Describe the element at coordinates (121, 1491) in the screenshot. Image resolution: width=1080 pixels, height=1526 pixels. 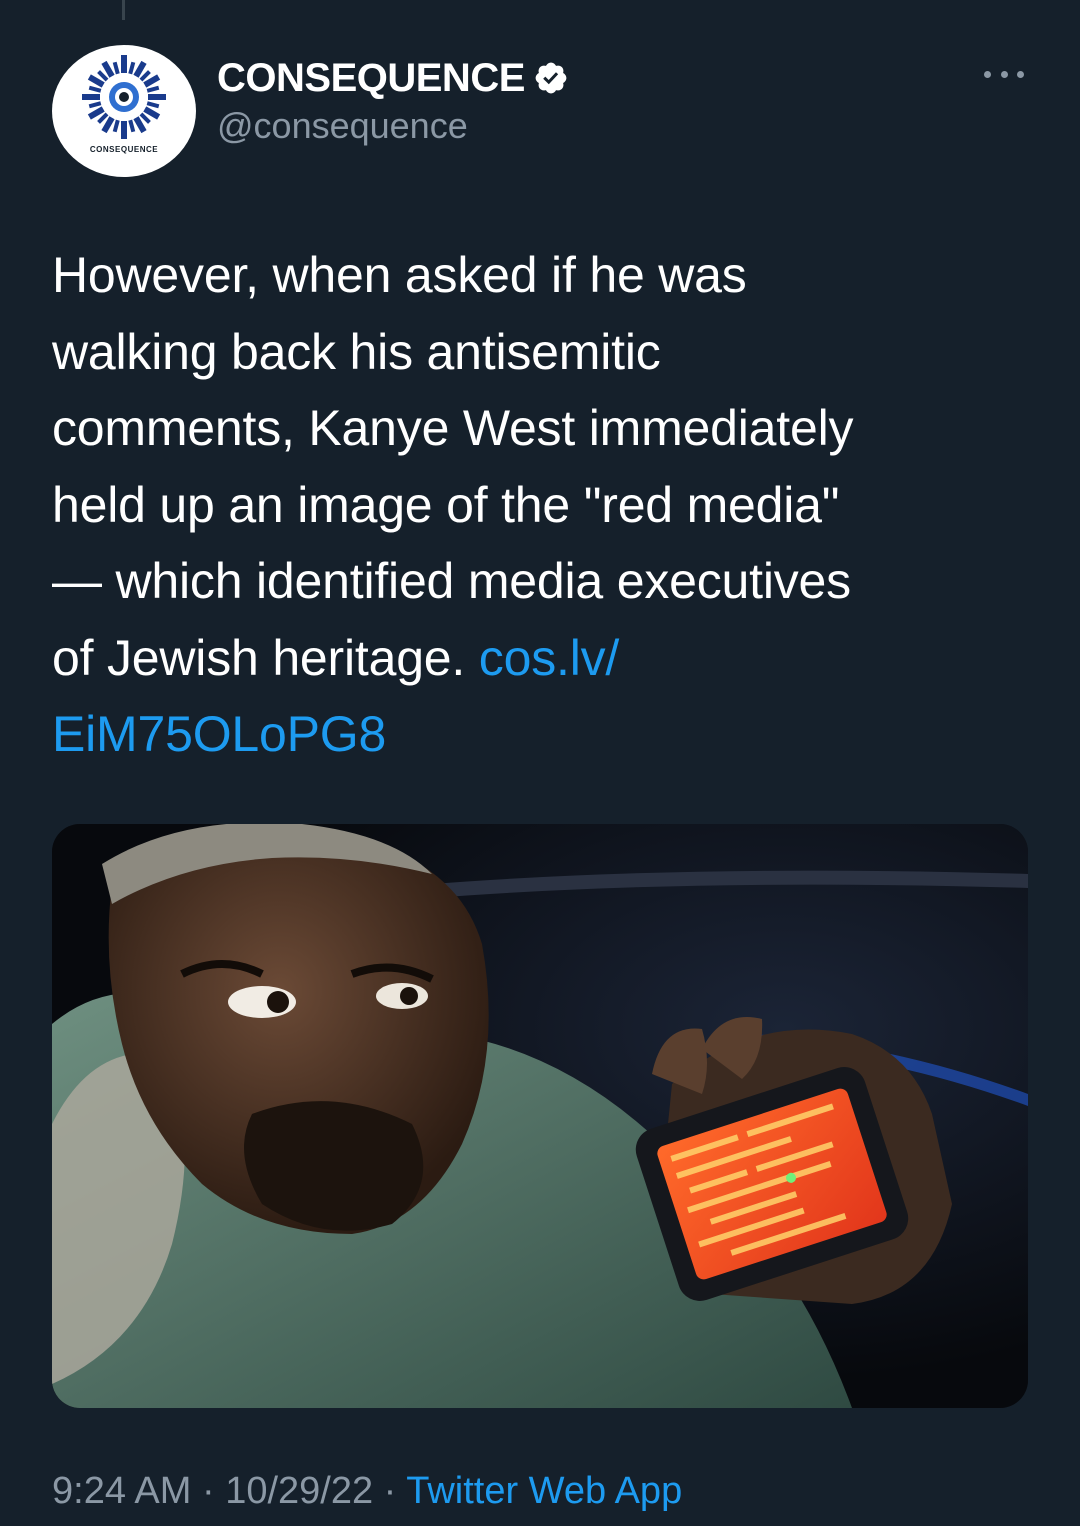
I see `tweet-time: 9:24 AM` at that location.